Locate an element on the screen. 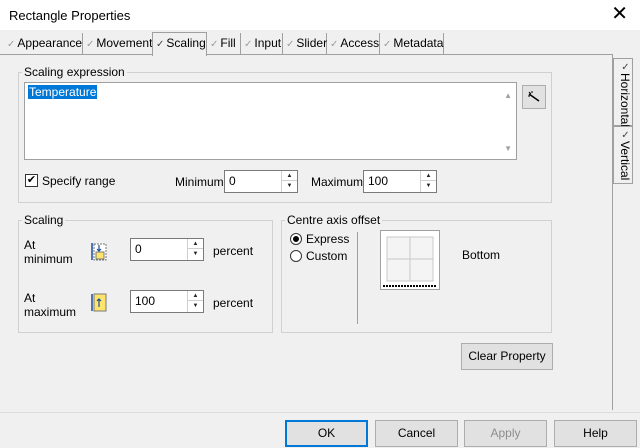 This screenshot has height=448, width=640. scaling-legend: Scaling is located at coordinates (44, 220).